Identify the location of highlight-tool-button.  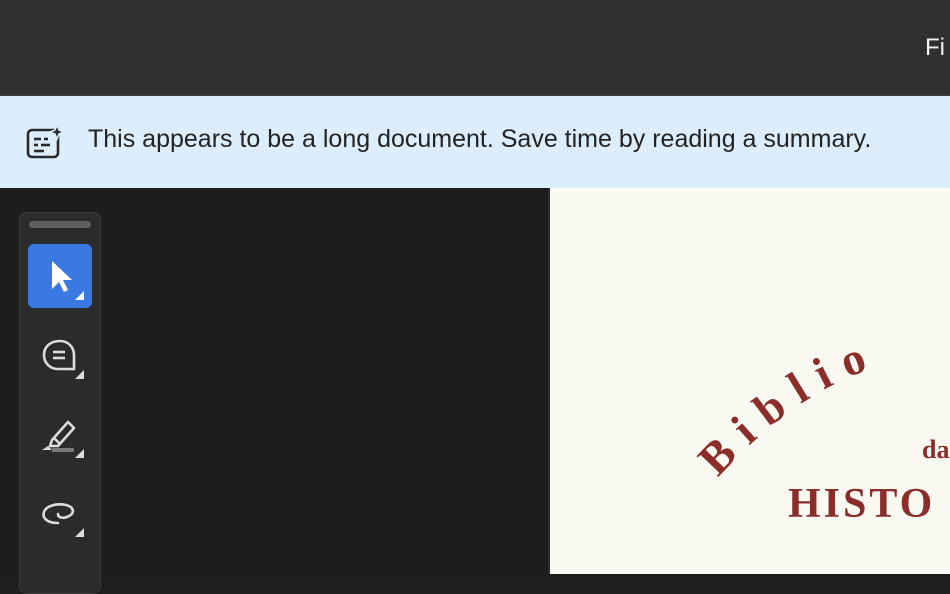
(60, 434).